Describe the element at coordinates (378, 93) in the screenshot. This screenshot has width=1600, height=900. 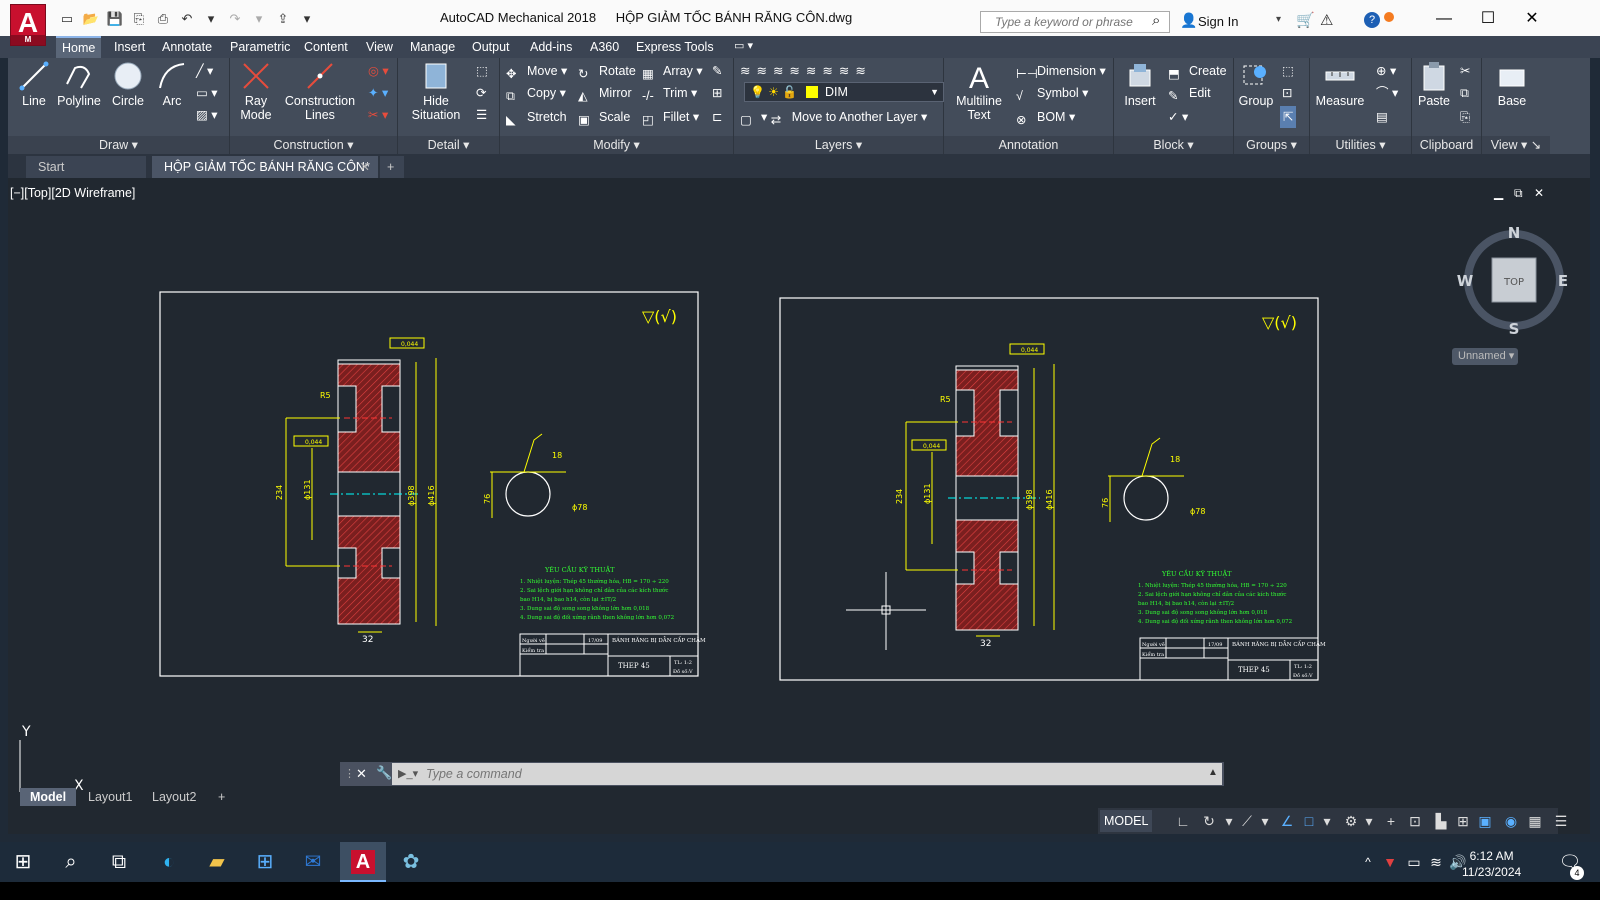
I see `construction-tool-icon: ✦ ▾` at that location.